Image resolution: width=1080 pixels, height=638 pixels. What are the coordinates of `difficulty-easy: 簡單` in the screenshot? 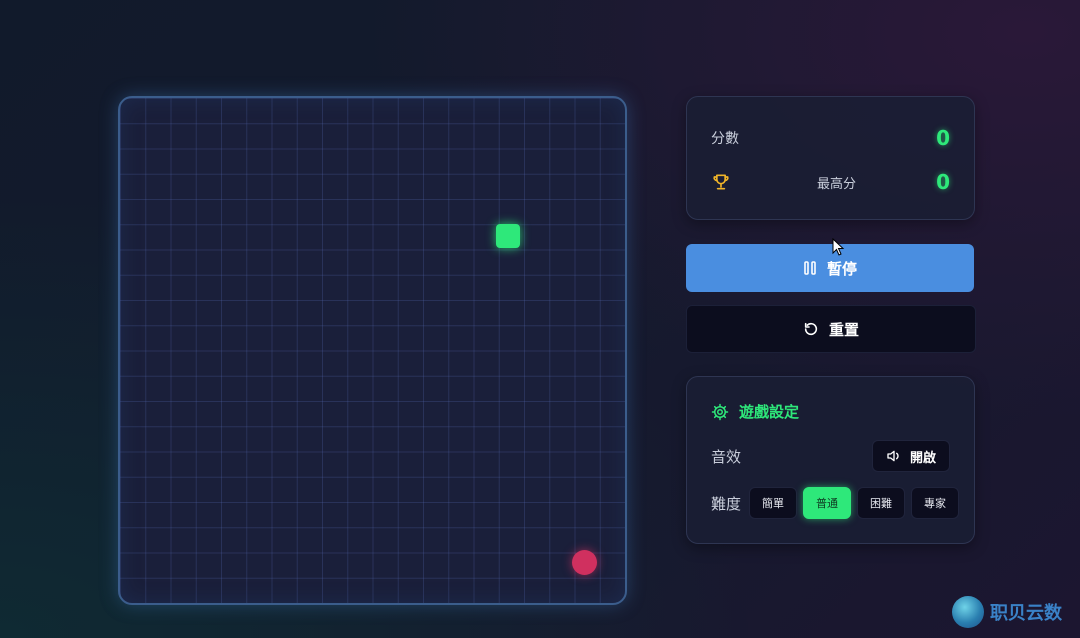 It's located at (773, 503).